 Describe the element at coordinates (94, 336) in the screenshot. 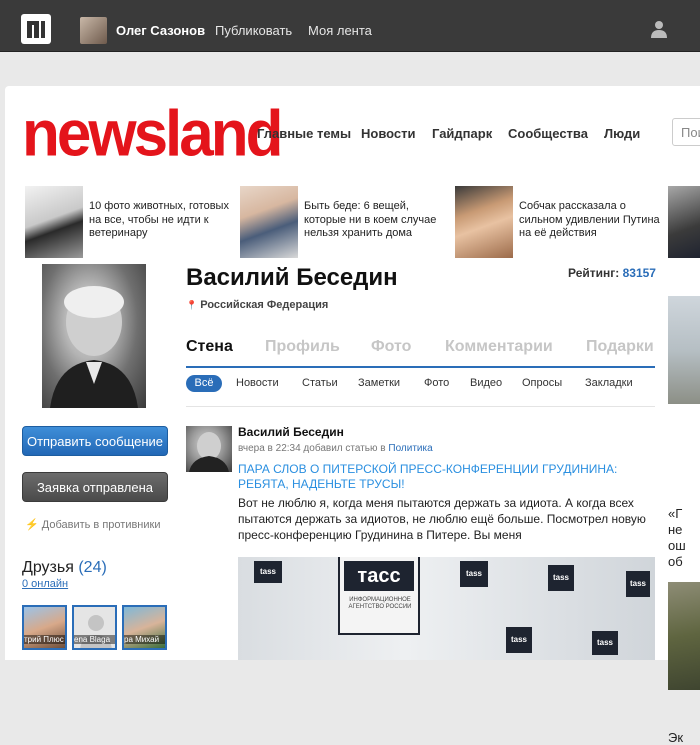

I see `profile-photo` at that location.